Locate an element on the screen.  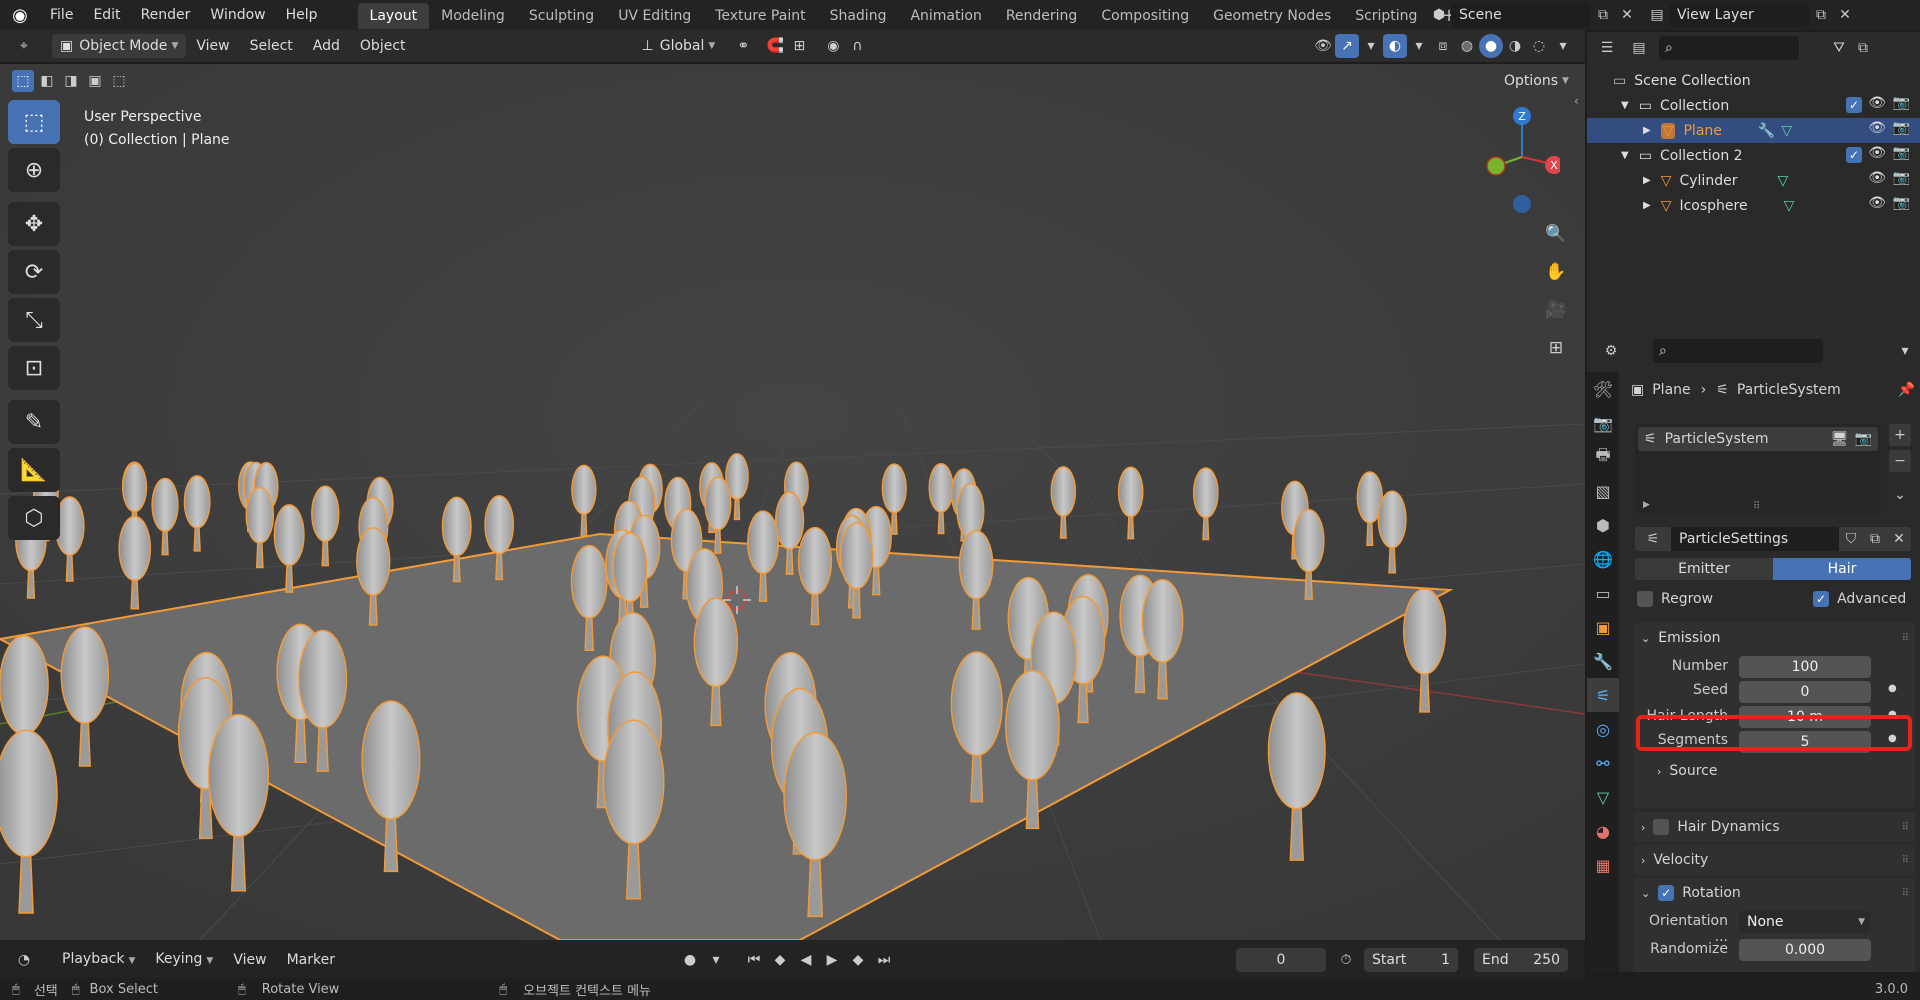
play-reverse-icon: ◀ is located at coordinates (806, 960).